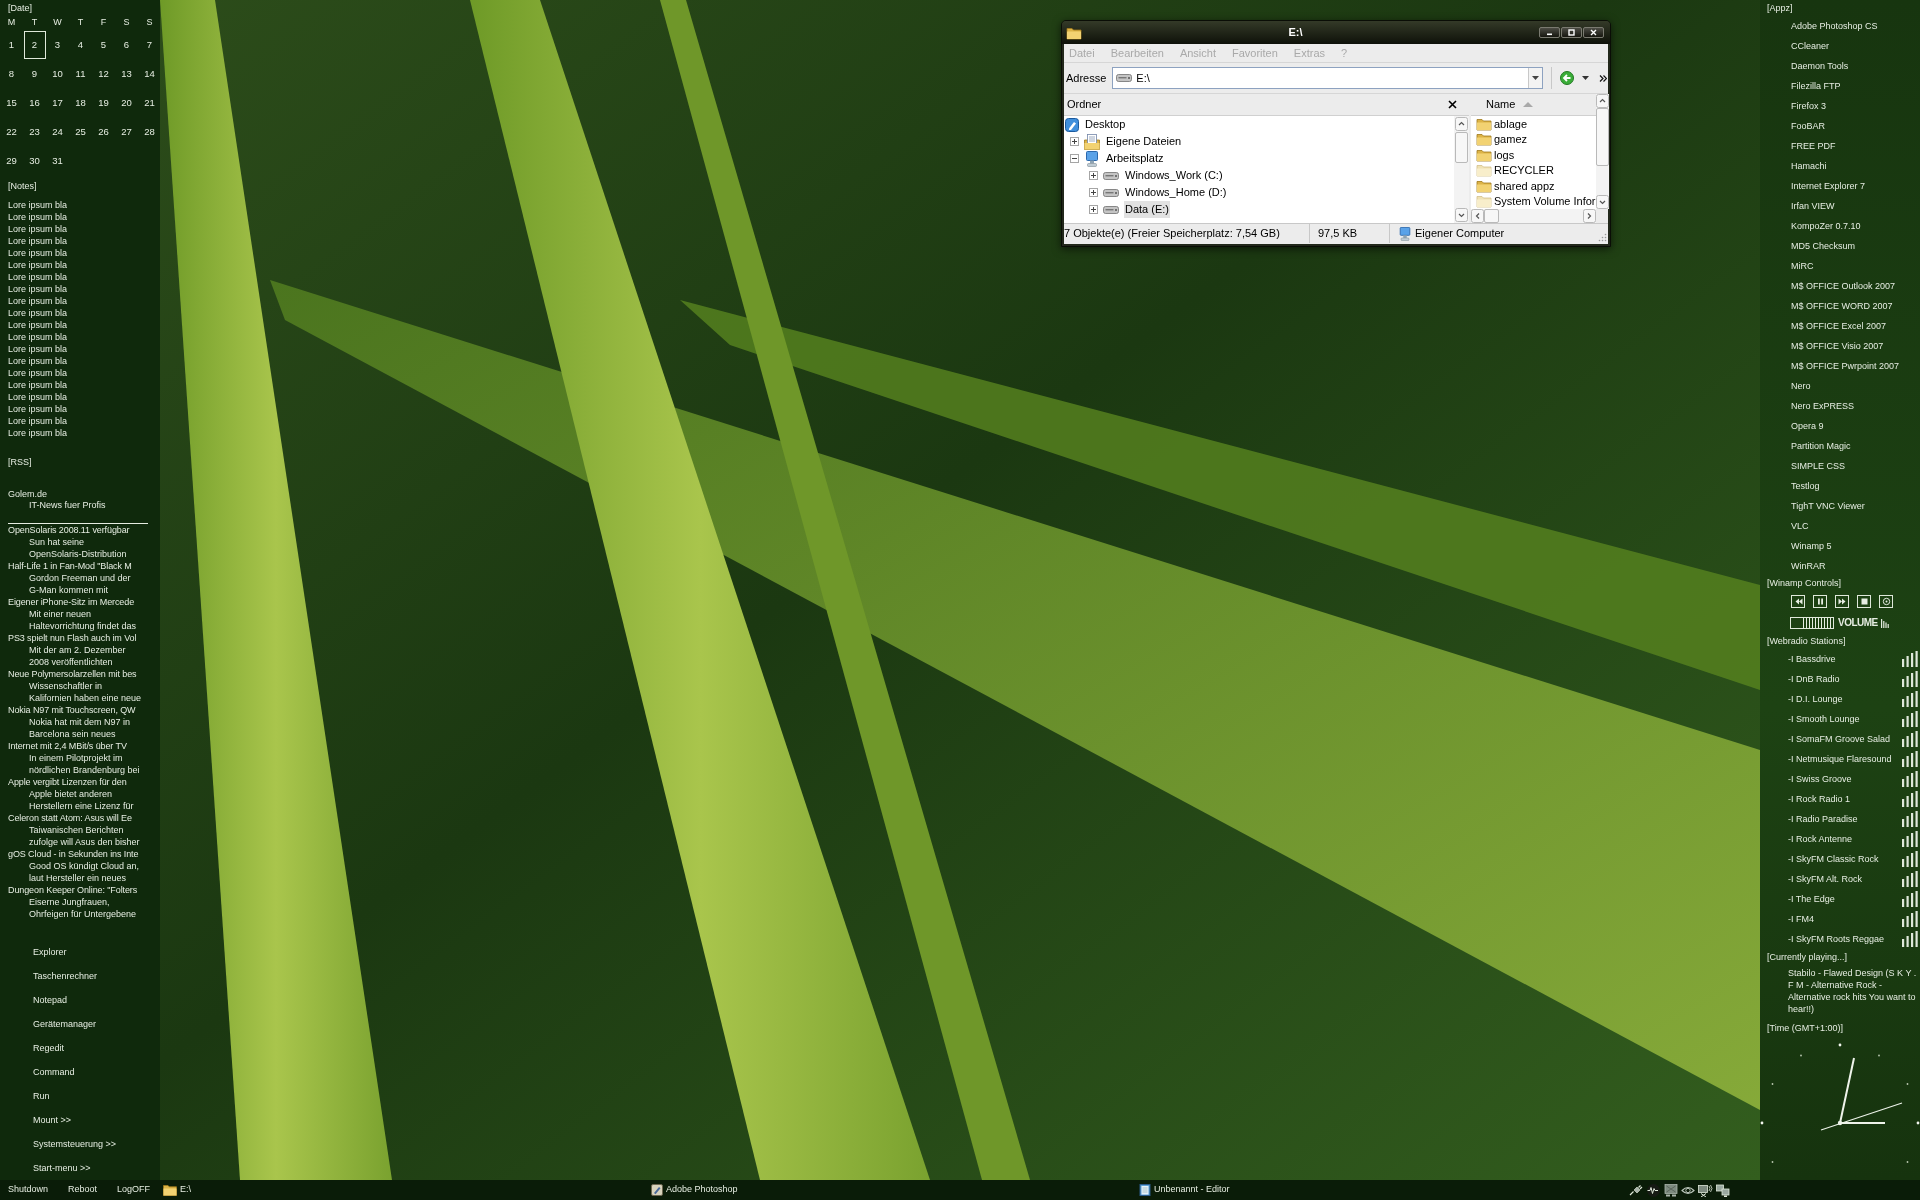  Describe the element at coordinates (1840, 759) in the screenshot. I see `station-item: -I Netmusique Flaresound` at that location.